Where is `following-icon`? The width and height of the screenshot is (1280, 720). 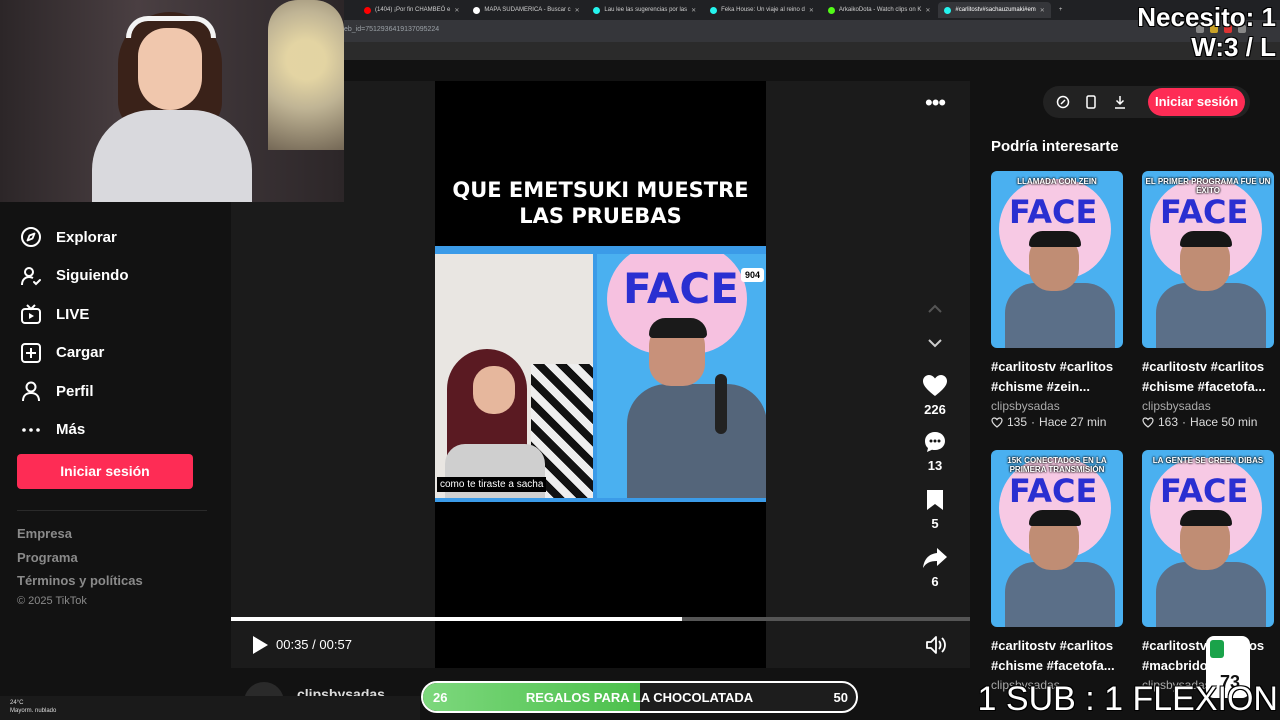
following-icon is located at coordinates (31, 276).